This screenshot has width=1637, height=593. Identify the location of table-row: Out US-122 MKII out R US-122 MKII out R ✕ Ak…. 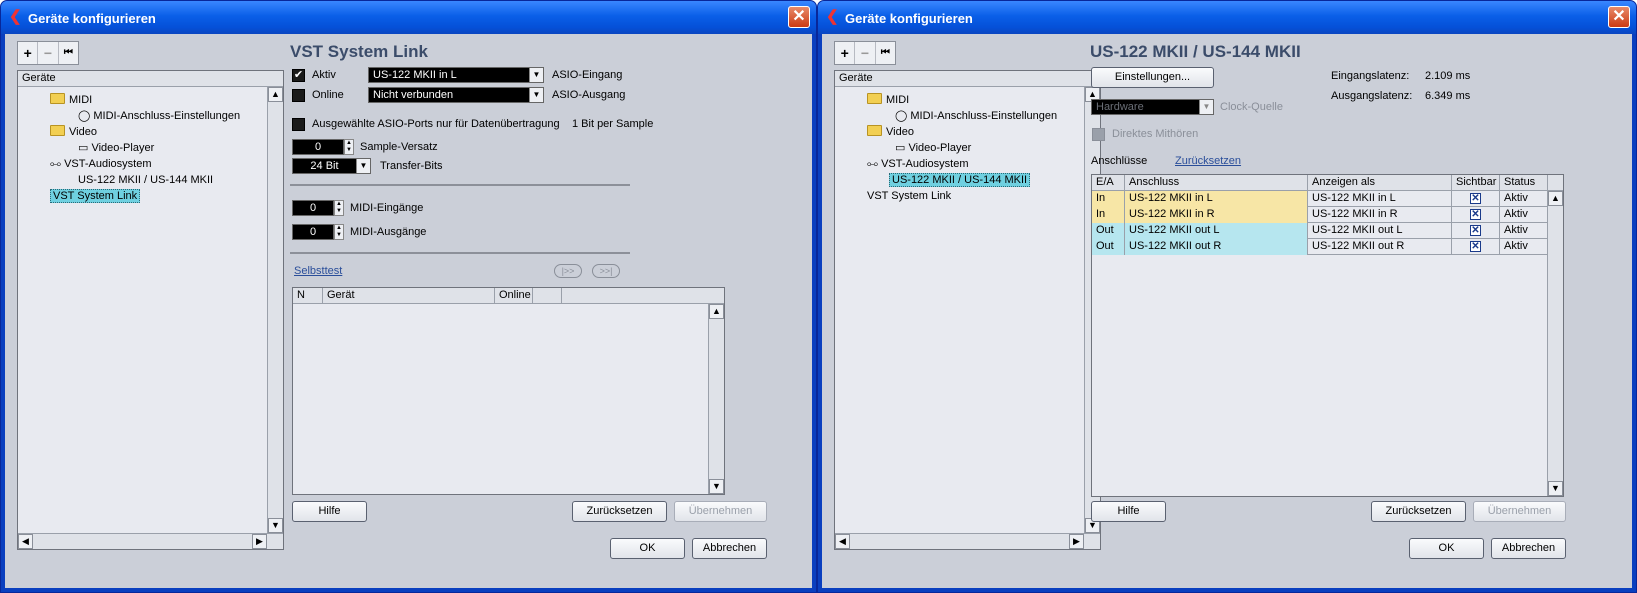
(1320, 247).